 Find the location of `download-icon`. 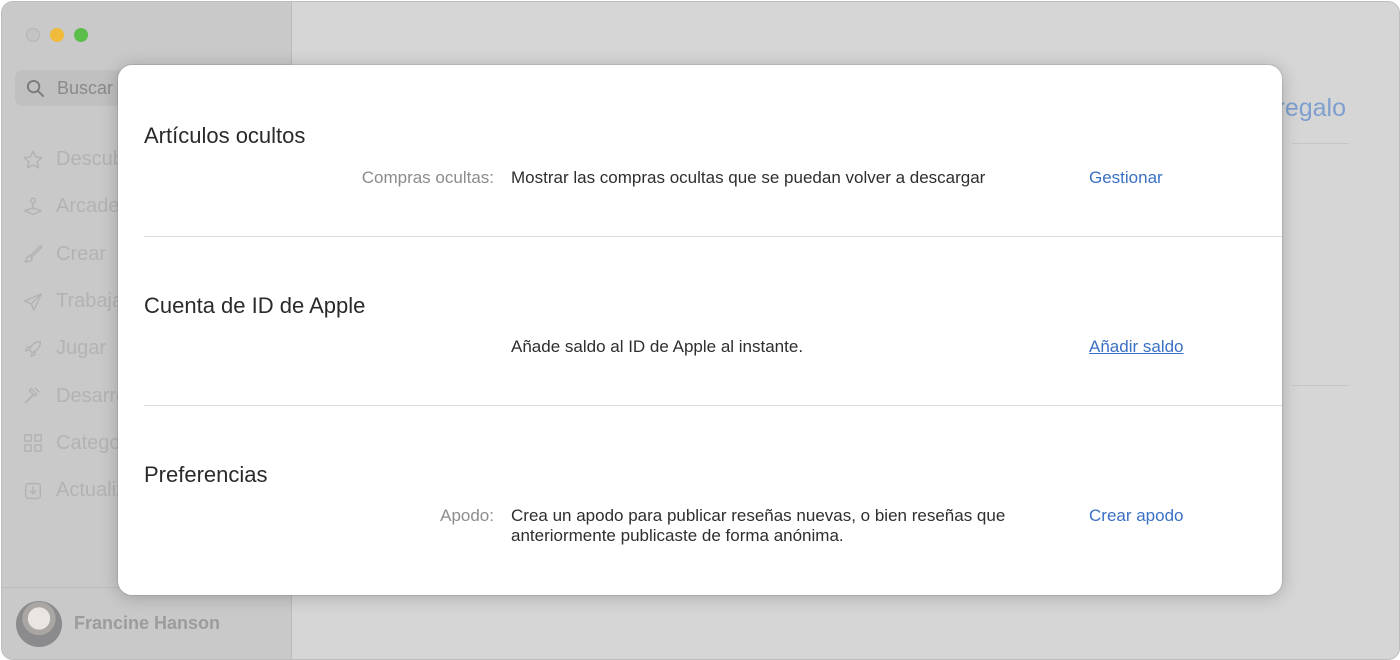

download-icon is located at coordinates (33, 490).